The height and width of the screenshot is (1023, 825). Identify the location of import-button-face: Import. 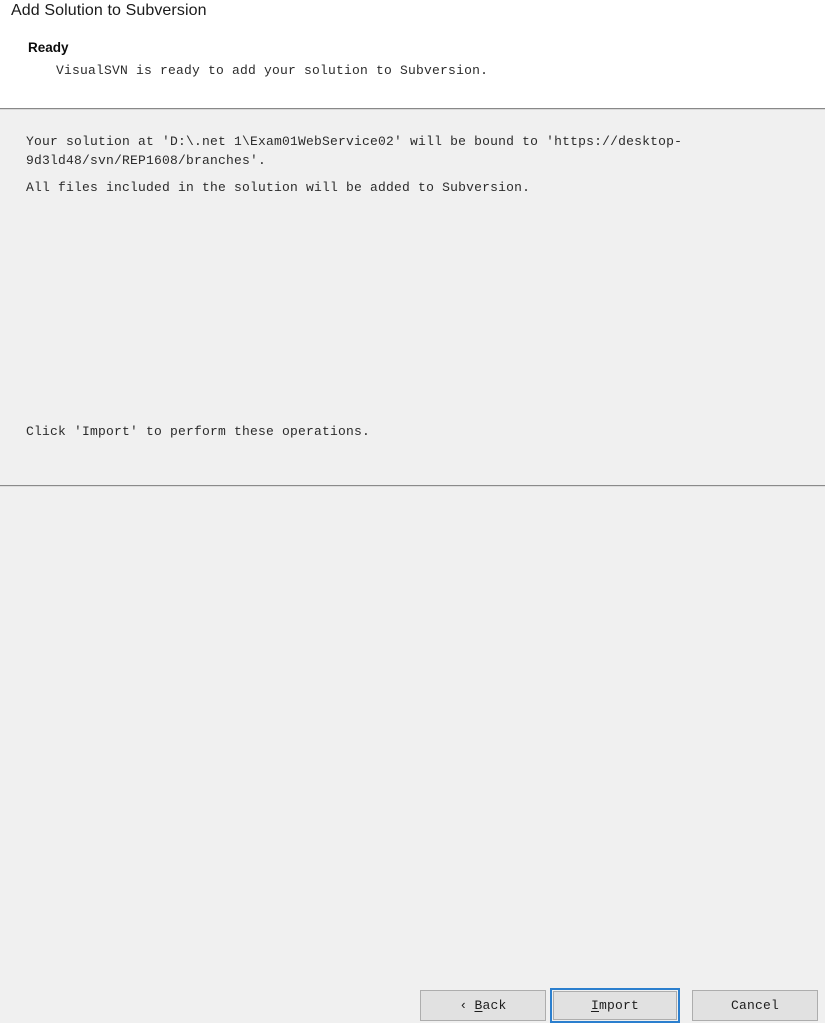
(615, 1005).